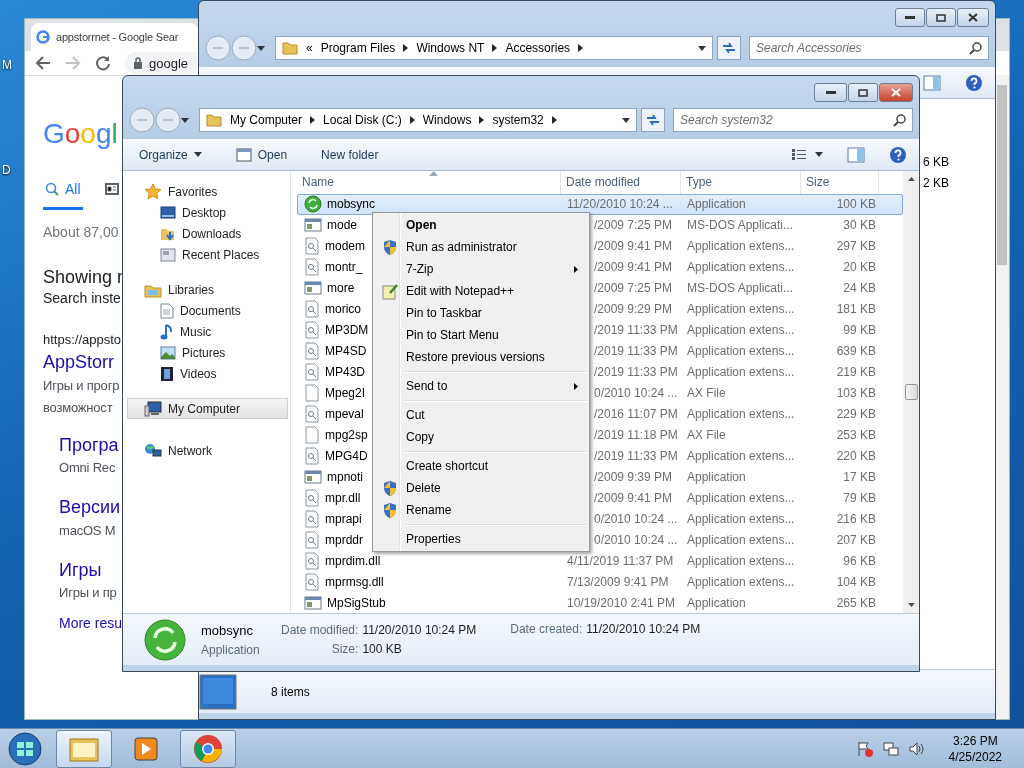  Describe the element at coordinates (207, 408) in the screenshot. I see `nav-item: My Computer` at that location.